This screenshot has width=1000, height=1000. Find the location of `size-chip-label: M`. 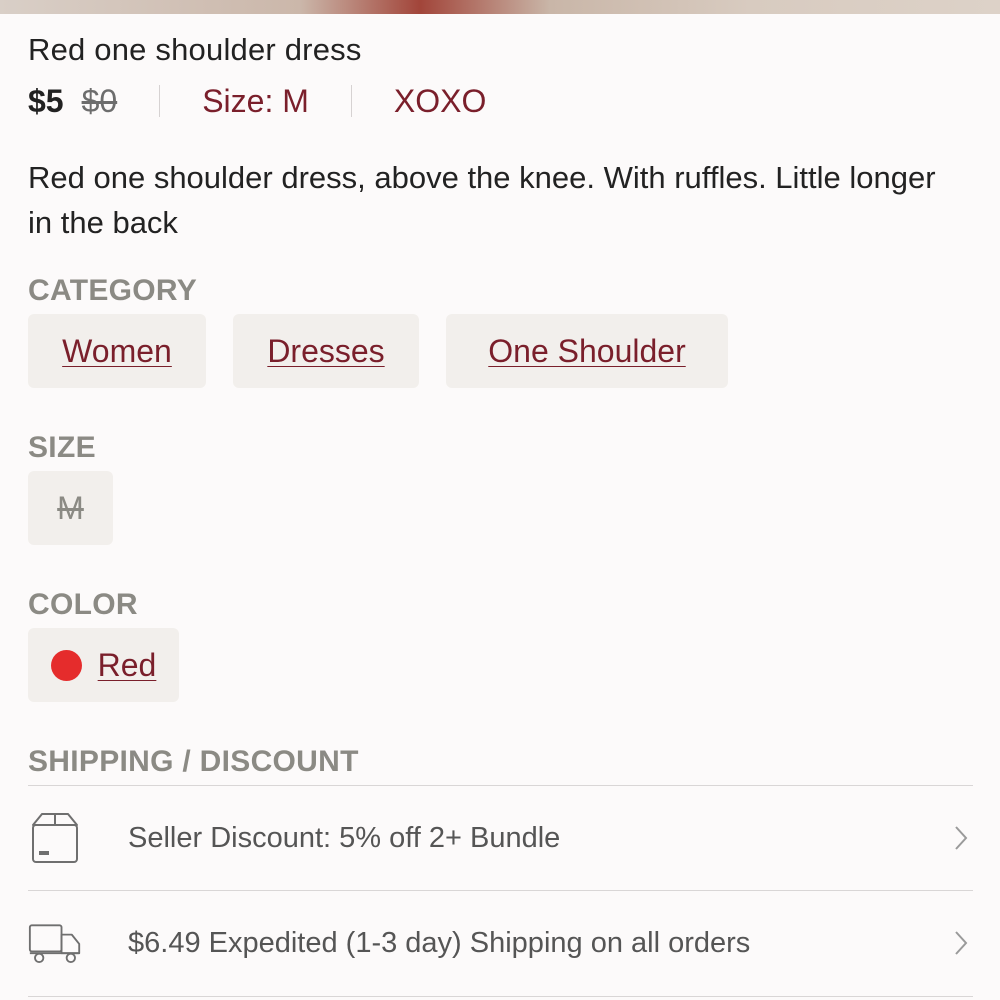

size-chip-label: M is located at coordinates (70, 507).